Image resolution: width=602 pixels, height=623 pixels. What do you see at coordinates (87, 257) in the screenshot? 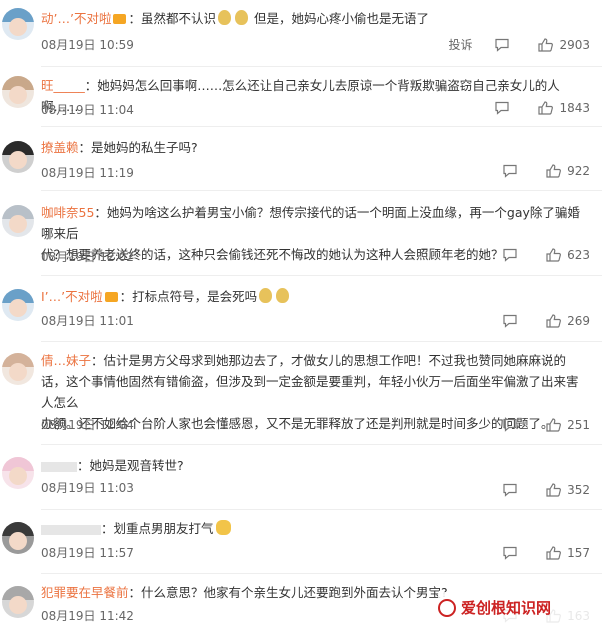
I see `comment-time: 08月19日 12:02` at bounding box center [87, 257].